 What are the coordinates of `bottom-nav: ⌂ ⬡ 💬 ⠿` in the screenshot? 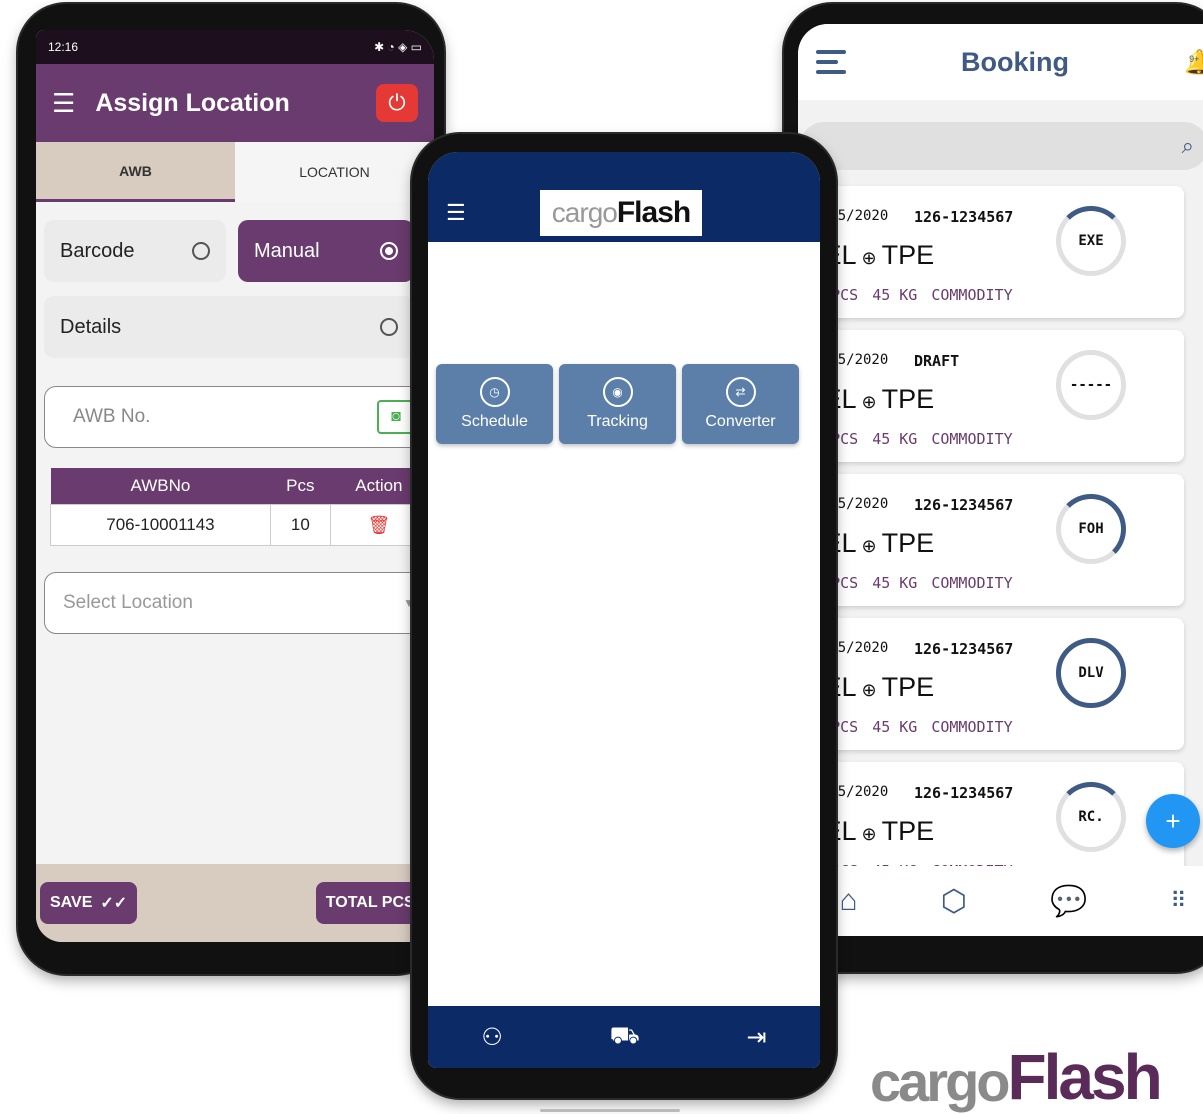 It's located at (1000, 901).